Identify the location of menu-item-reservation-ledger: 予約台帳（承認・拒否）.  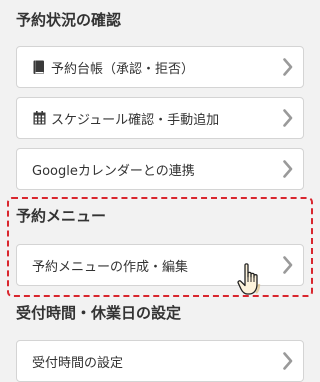
(160, 67).